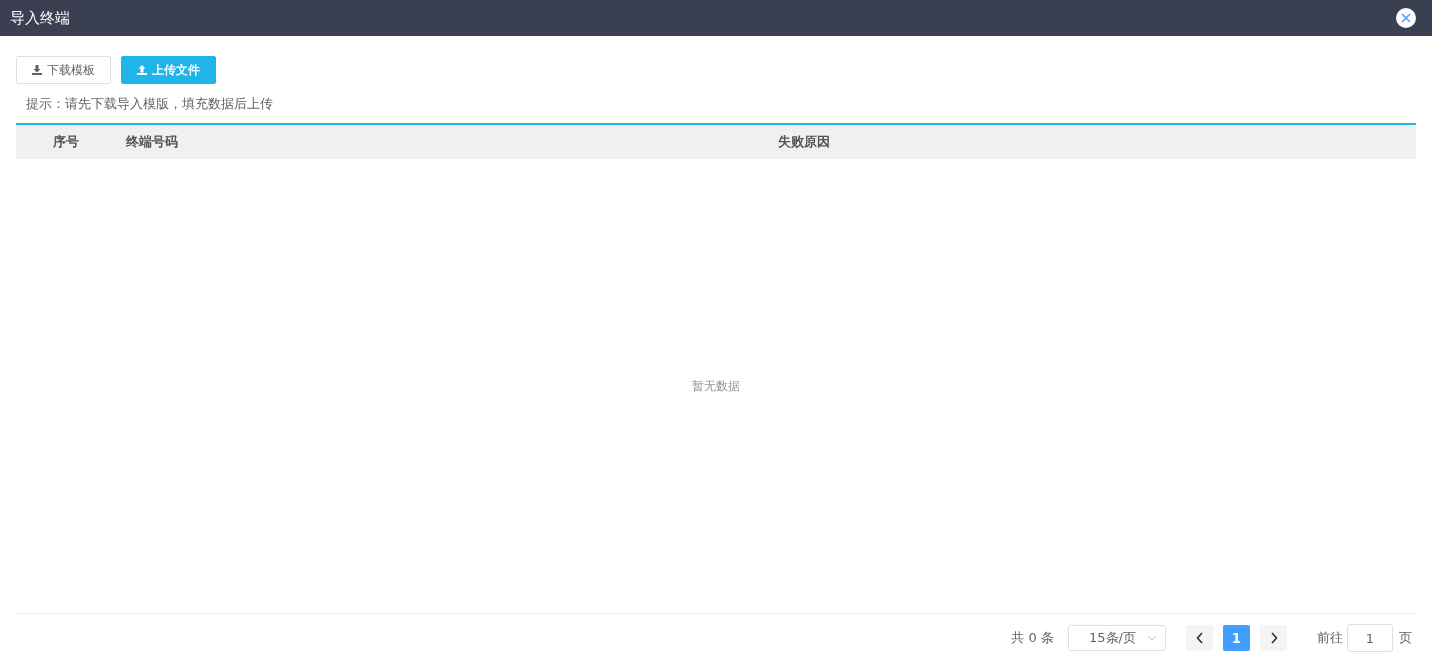 This screenshot has width=1432, height=664. I want to click on chevron-down-icon, so click(1152, 638).